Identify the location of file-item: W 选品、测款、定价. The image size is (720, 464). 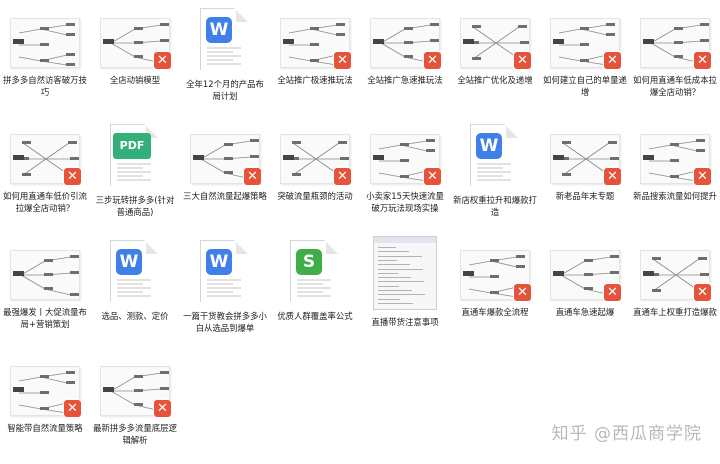
(135, 290).